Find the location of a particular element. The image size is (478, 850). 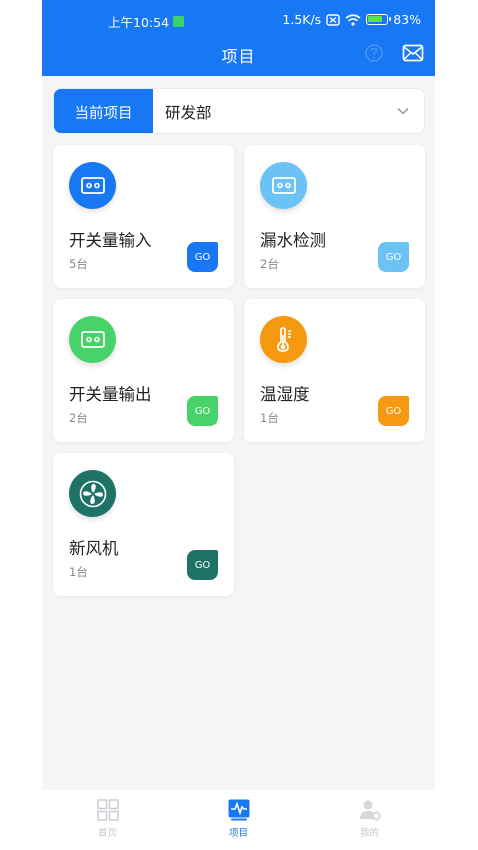

bottom-nav: 首页 项目 我的 is located at coordinates (238, 820).